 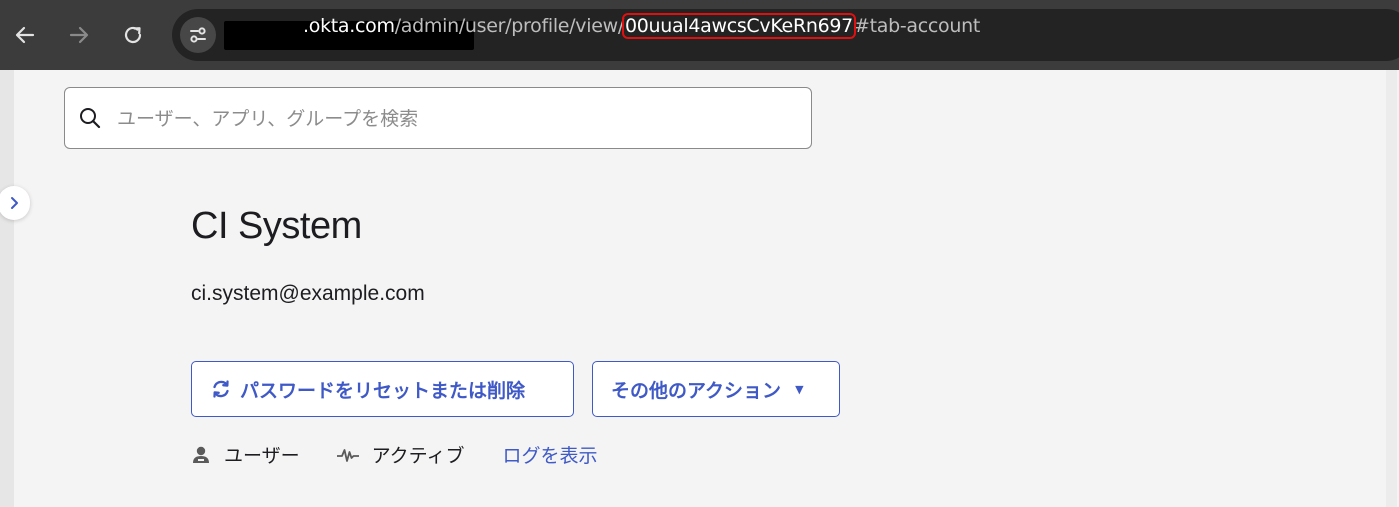 I want to click on url-user-id: 00uual4awcsCvKeRn697, so click(x=738, y=26).